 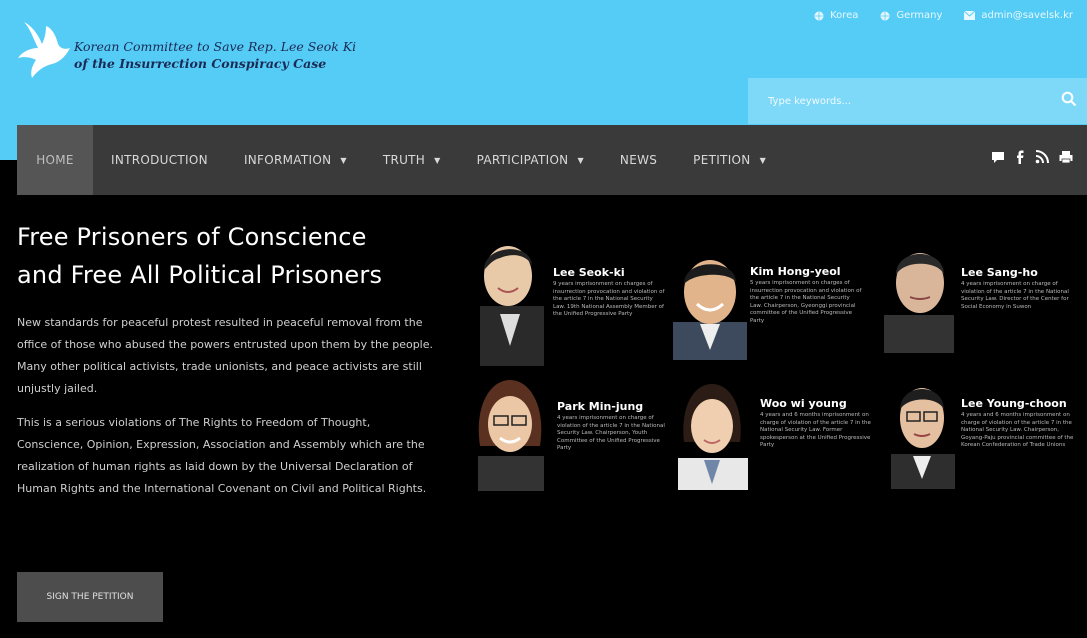 I want to click on nav-label: PETITION, so click(x=722, y=160).